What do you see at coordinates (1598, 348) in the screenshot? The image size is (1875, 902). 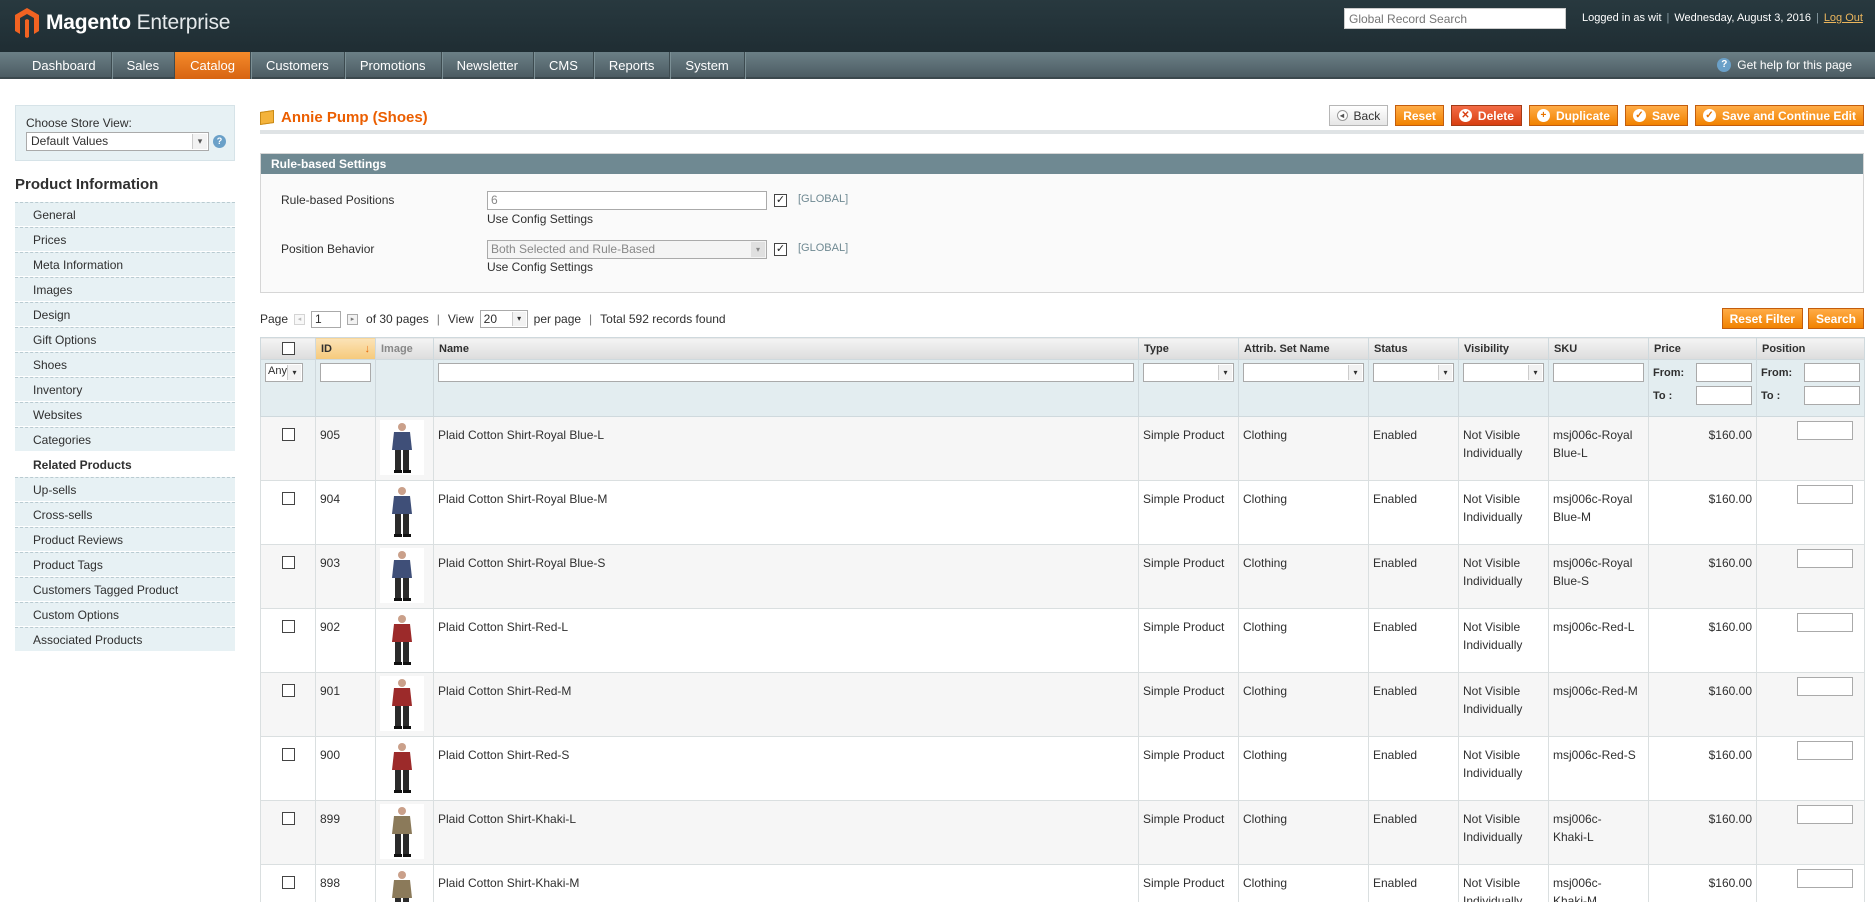 I see `column-sku: SKU` at bounding box center [1598, 348].